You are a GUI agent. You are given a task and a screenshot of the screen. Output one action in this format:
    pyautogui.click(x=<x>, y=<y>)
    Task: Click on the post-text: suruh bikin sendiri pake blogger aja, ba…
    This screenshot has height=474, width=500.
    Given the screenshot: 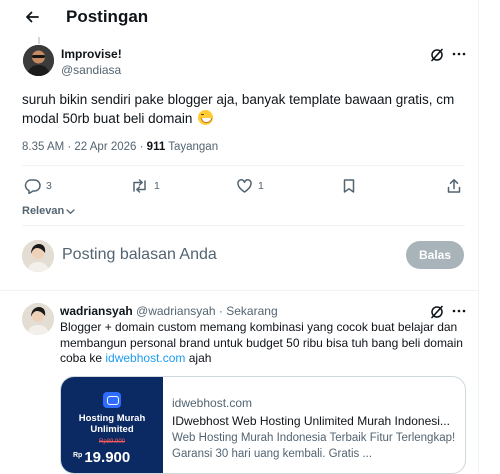 What is the action you would take?
    pyautogui.click(x=247, y=109)
    